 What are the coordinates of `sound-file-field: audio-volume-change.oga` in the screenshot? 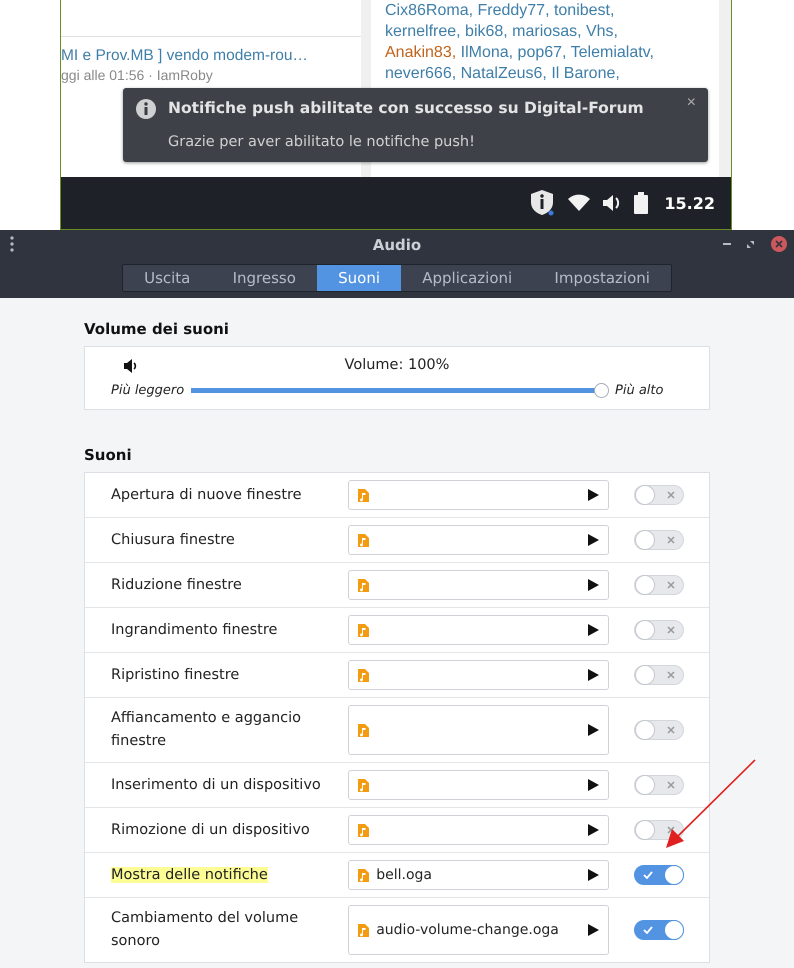 It's located at (479, 930).